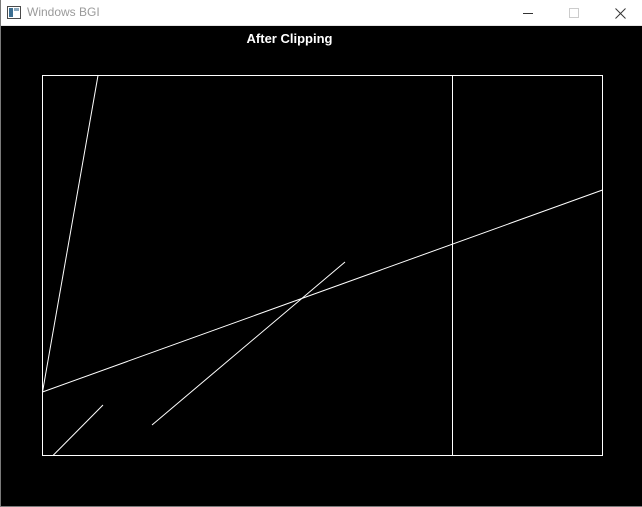 The height and width of the screenshot is (507, 642). I want to click on maximize-icon, so click(574, 13).